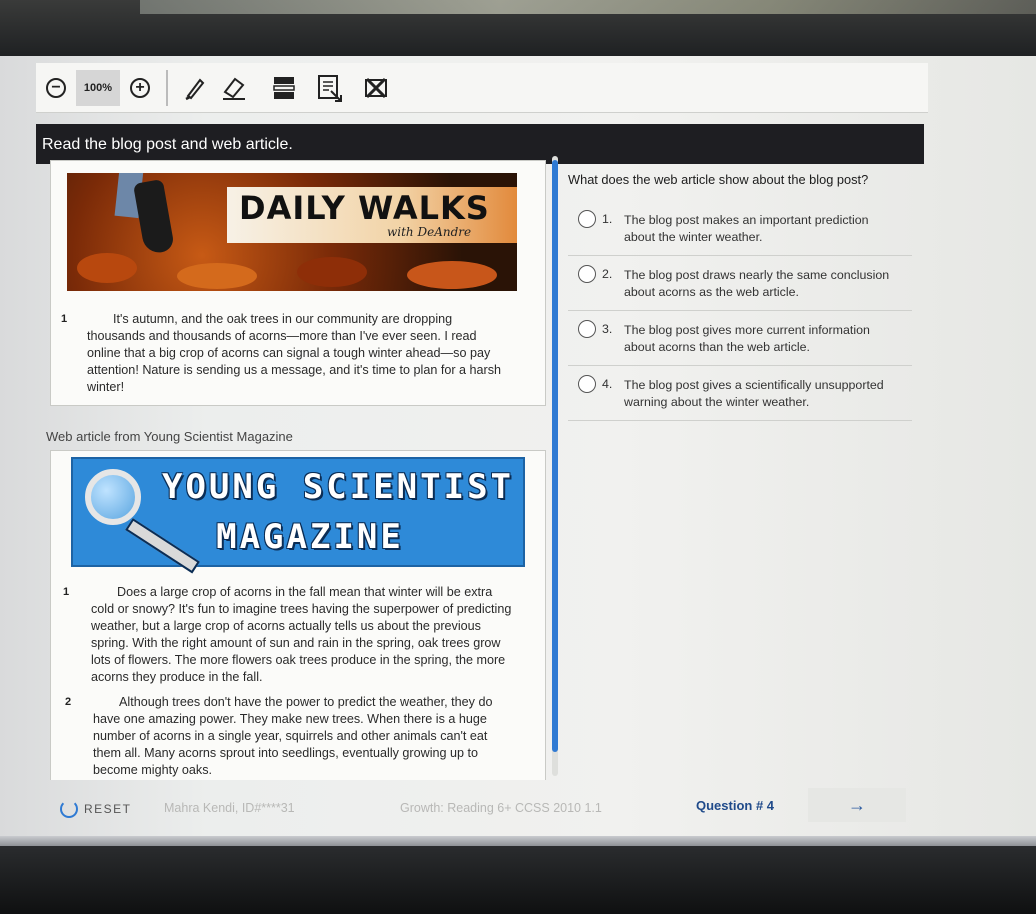 The image size is (1036, 914). I want to click on eraser-tool-button, so click(234, 88).